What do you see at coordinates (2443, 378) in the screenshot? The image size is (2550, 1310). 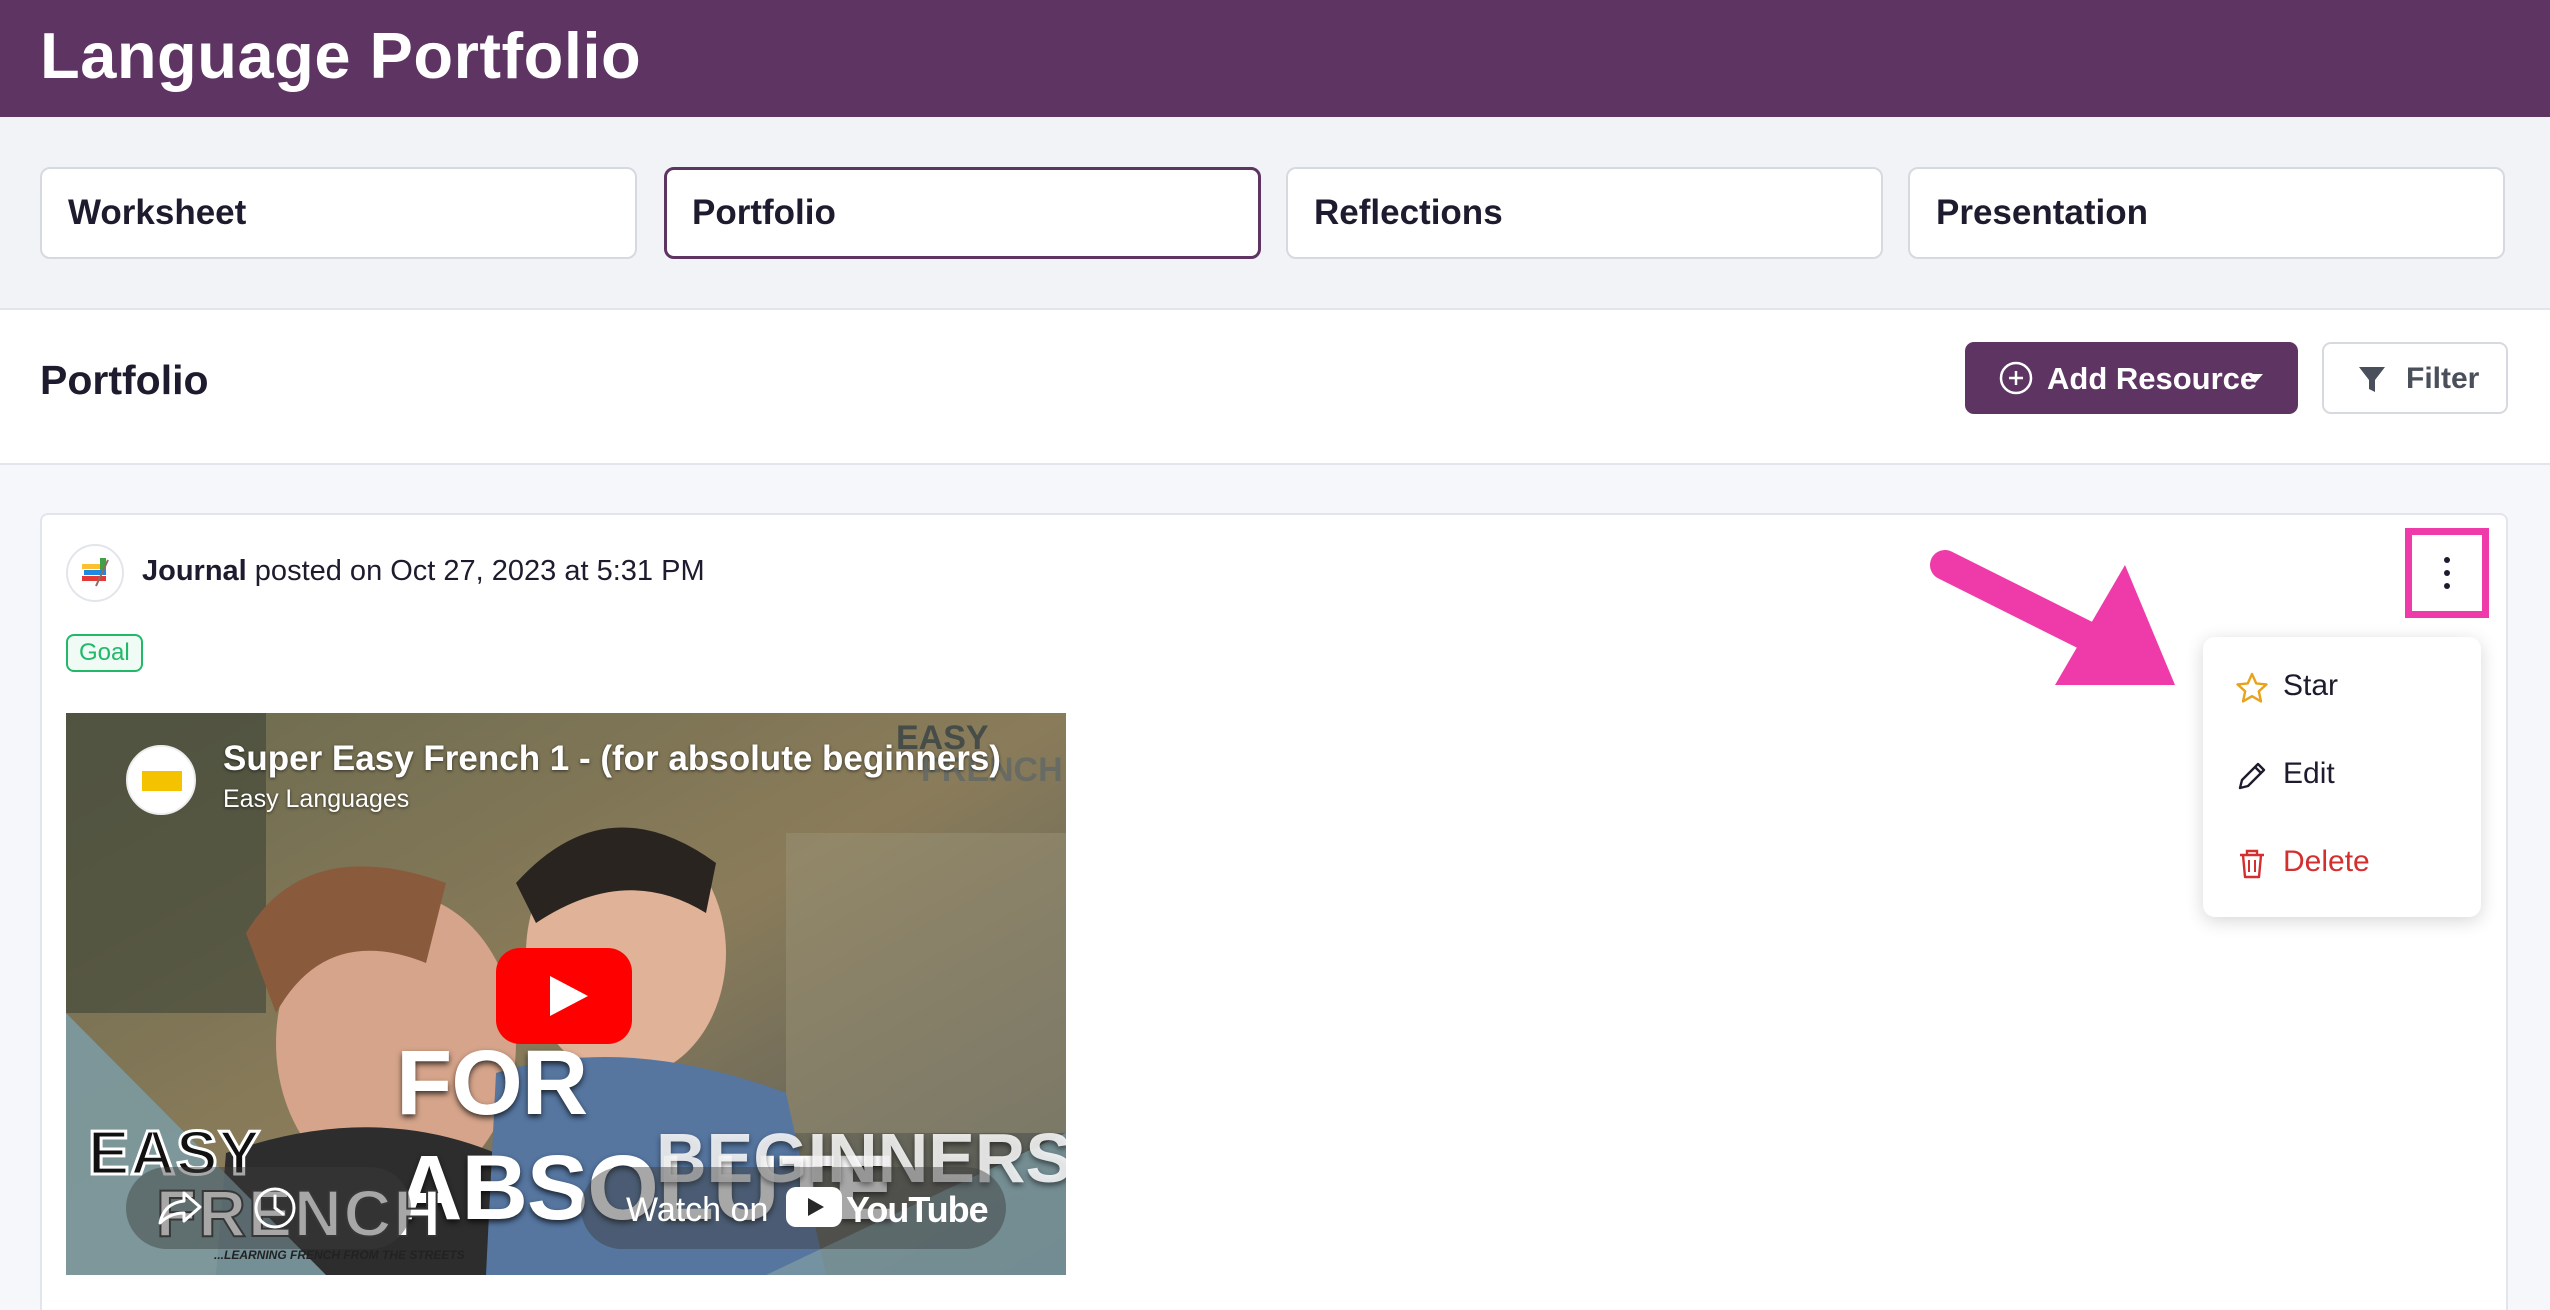 I see `filter-label: Filter` at bounding box center [2443, 378].